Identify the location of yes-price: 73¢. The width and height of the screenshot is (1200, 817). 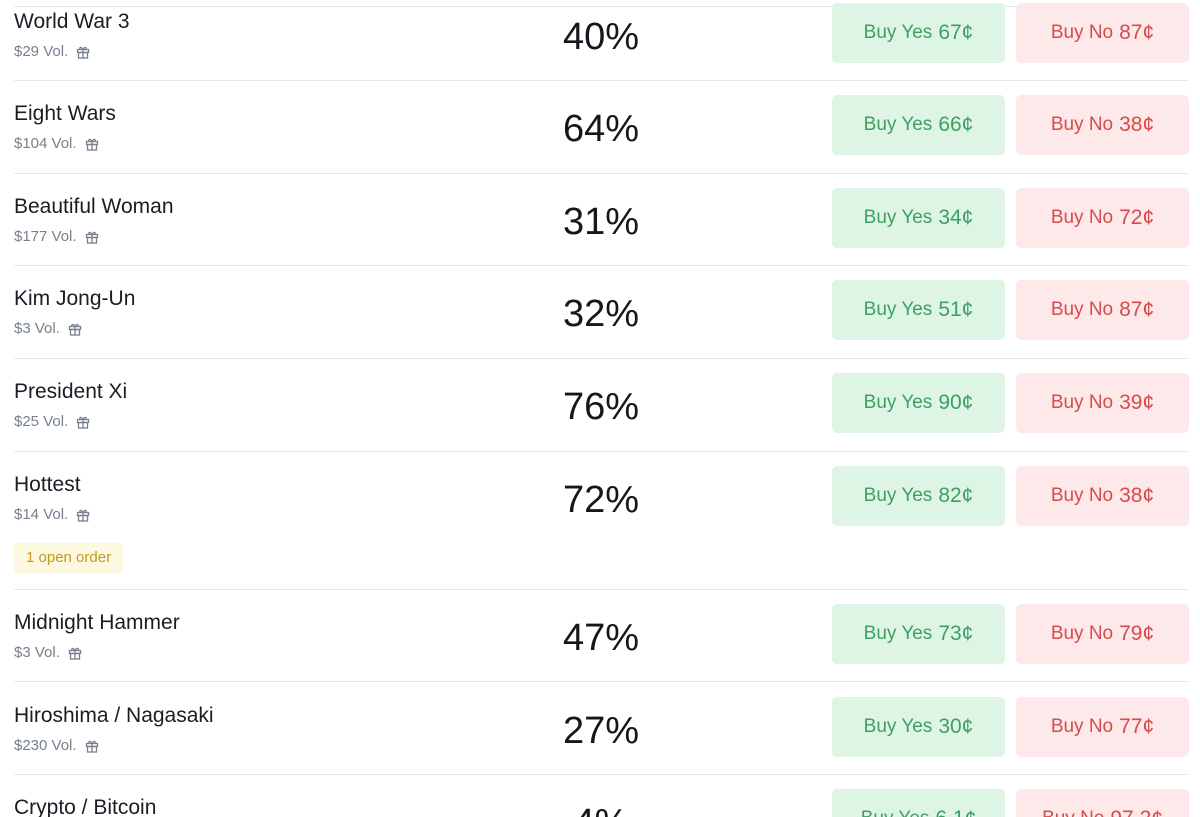
(956, 633).